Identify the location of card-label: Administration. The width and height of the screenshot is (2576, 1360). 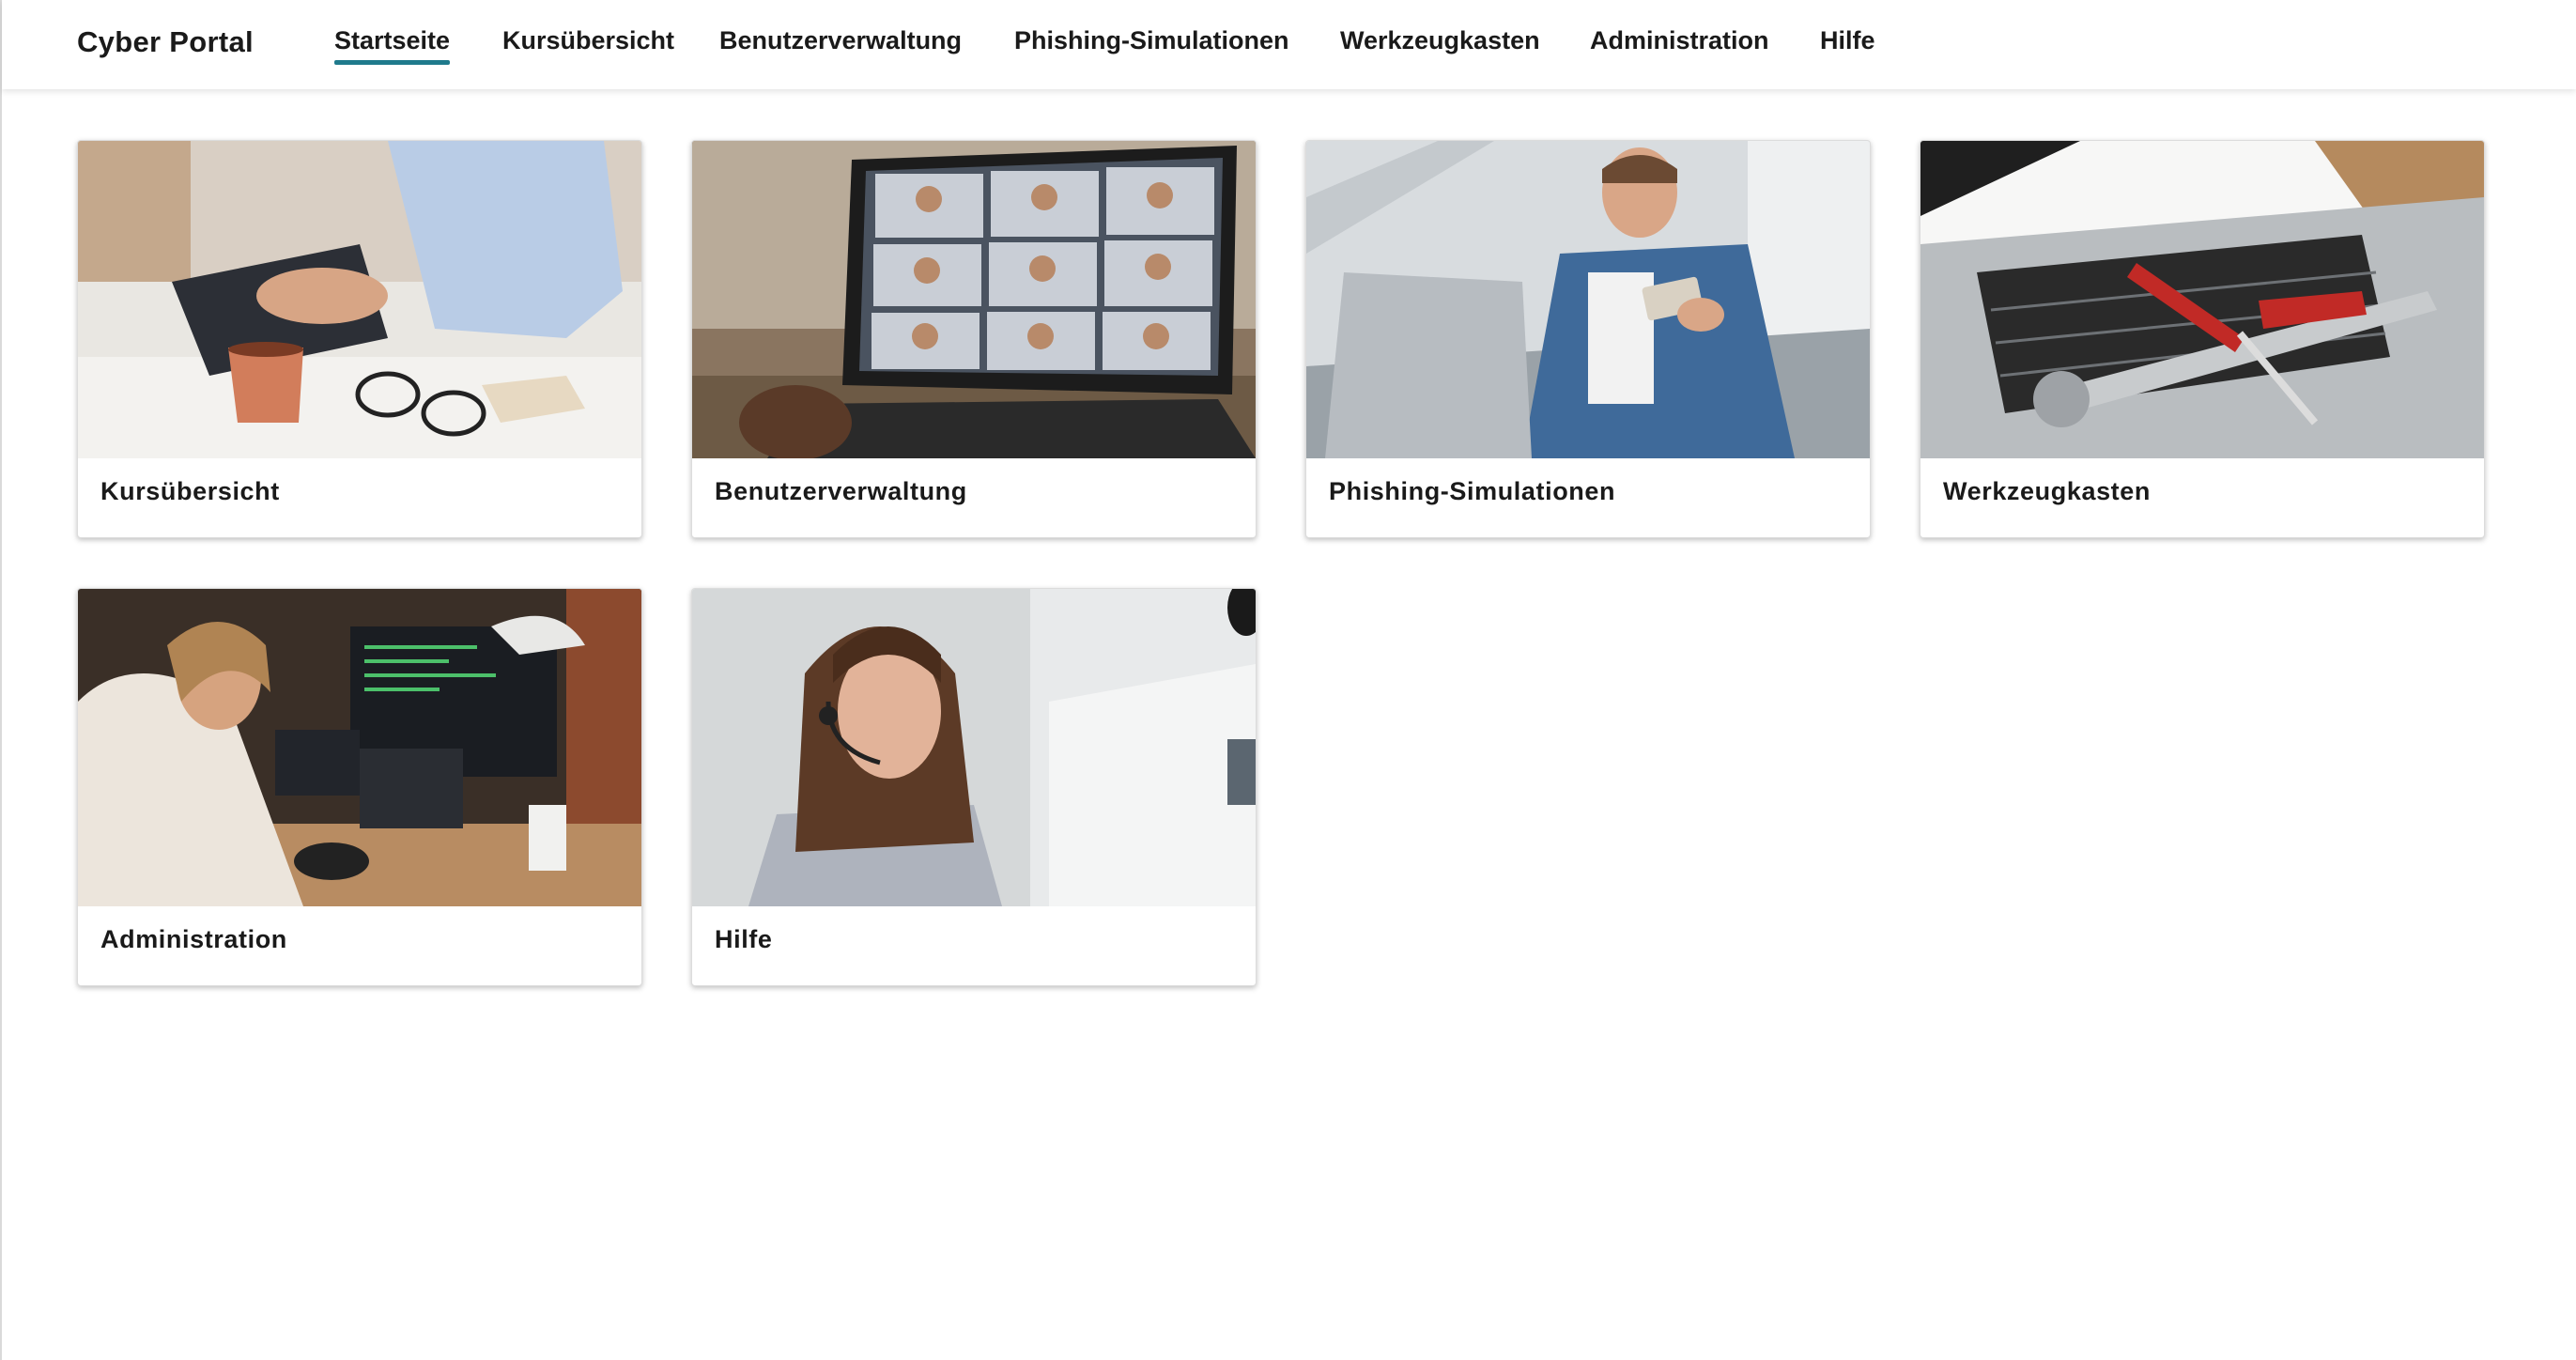
(193, 939).